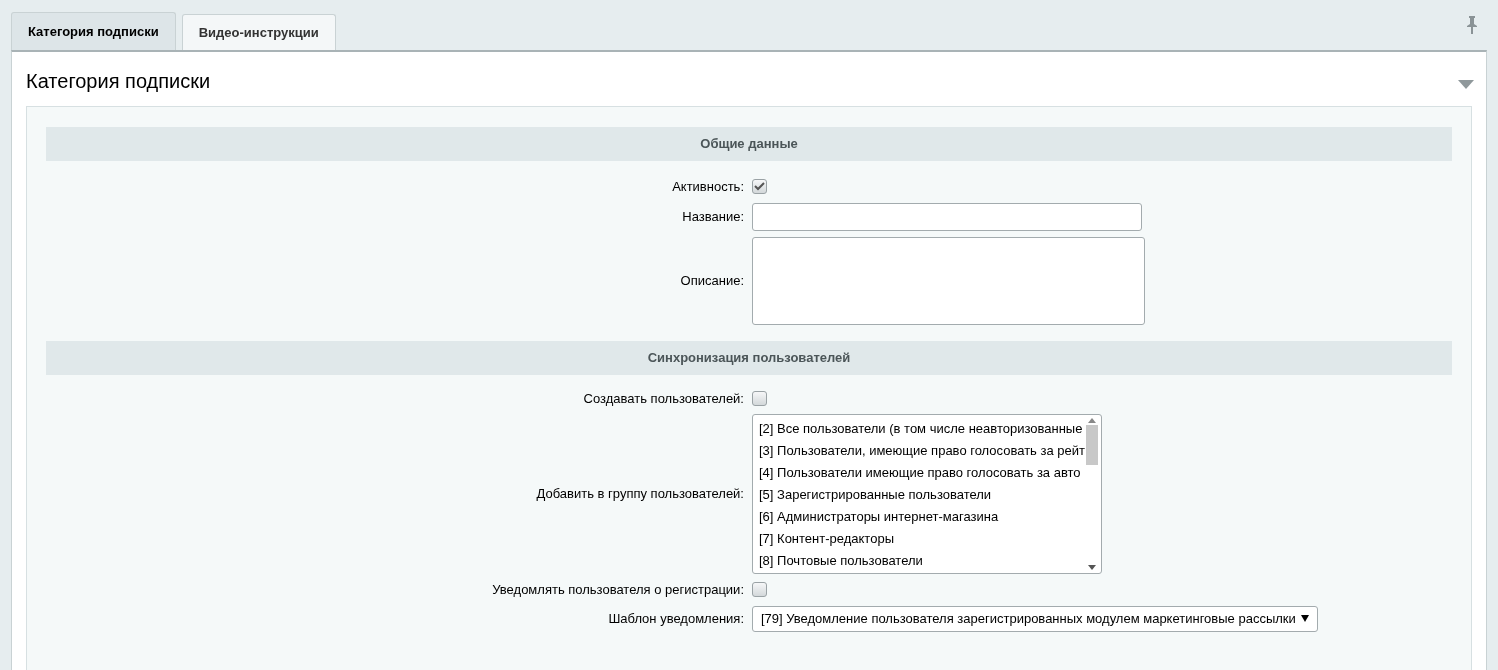 This screenshot has width=1498, height=670. I want to click on scroll-down-icon, so click(1092, 567).